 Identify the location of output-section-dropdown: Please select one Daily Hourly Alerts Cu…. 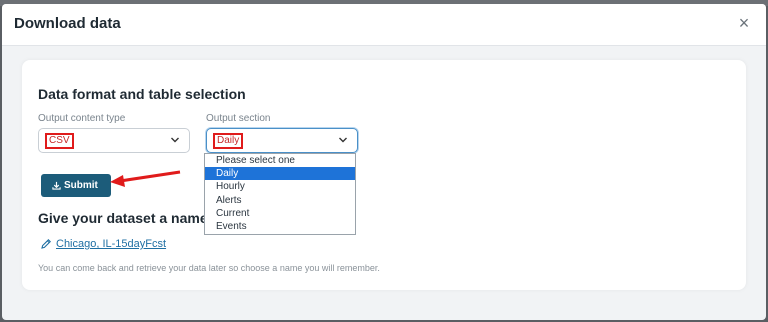
(280, 194).